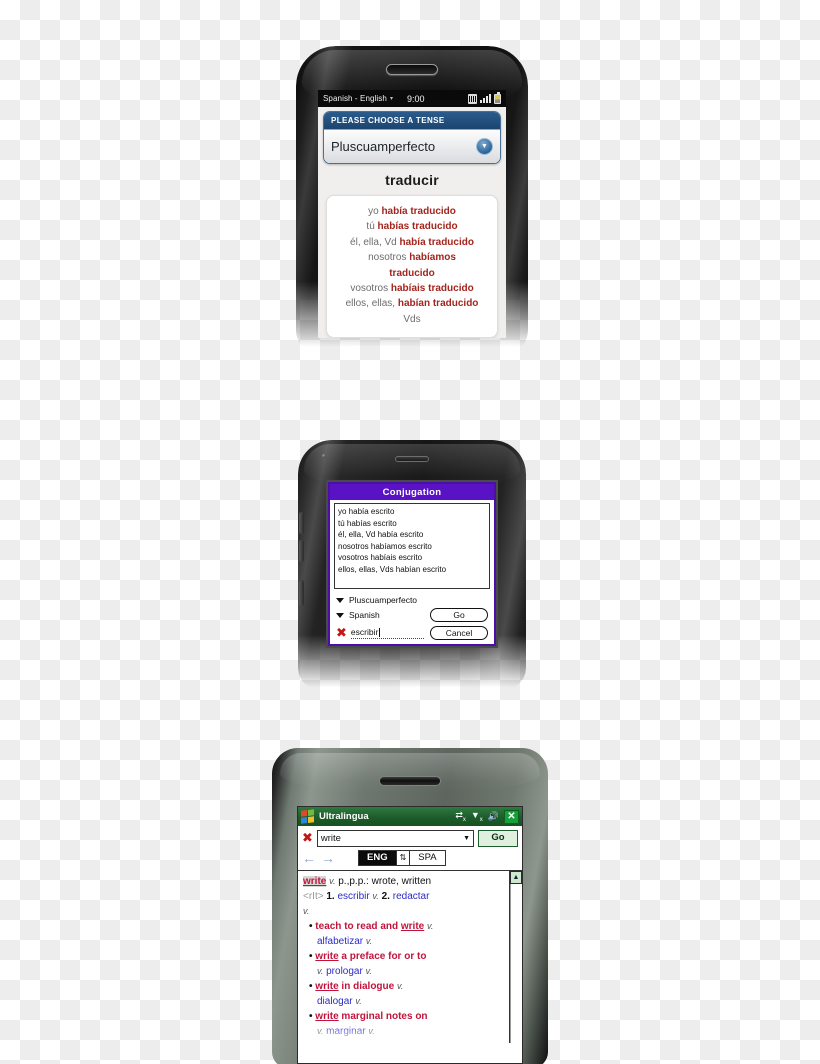  Describe the element at coordinates (330, 838) in the screenshot. I see `search-input-value: write` at that location.